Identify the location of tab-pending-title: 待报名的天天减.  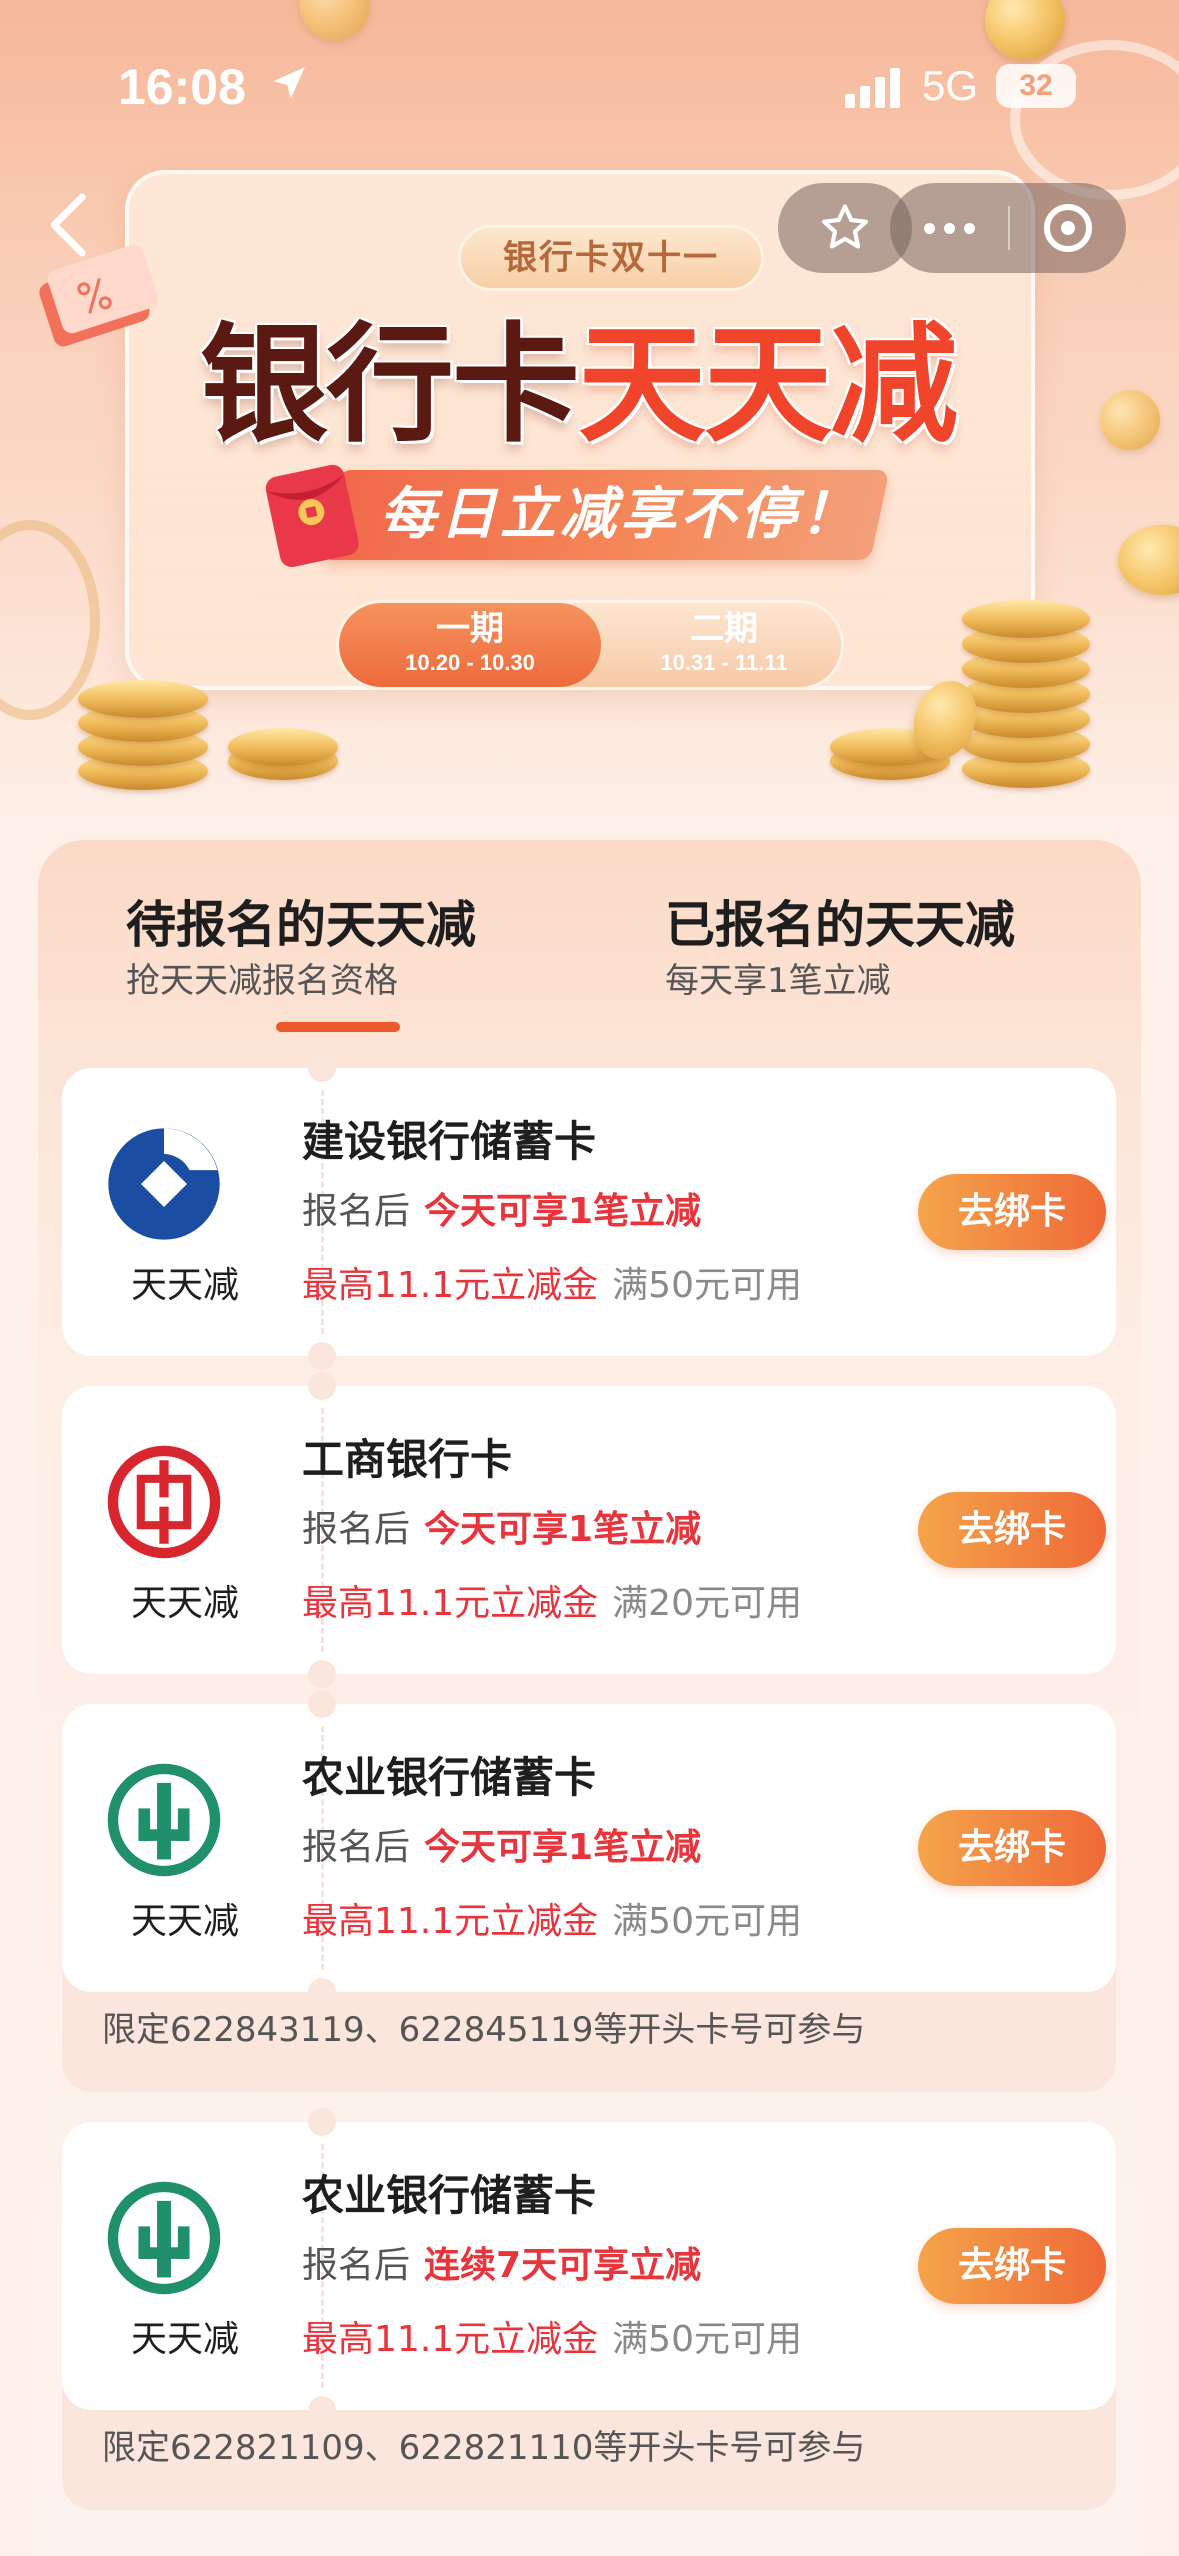
(301, 925).